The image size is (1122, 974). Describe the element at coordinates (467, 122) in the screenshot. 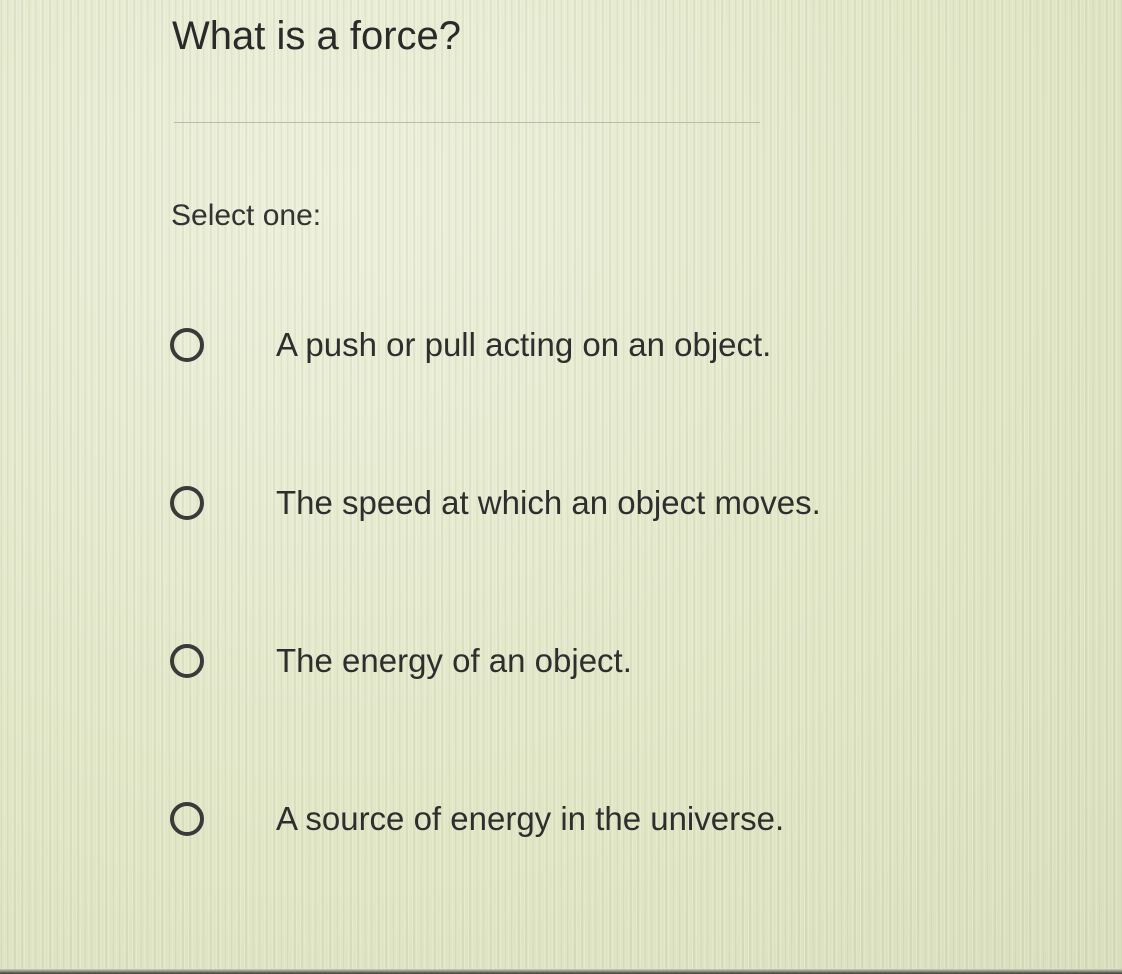

I see `question-divider` at that location.